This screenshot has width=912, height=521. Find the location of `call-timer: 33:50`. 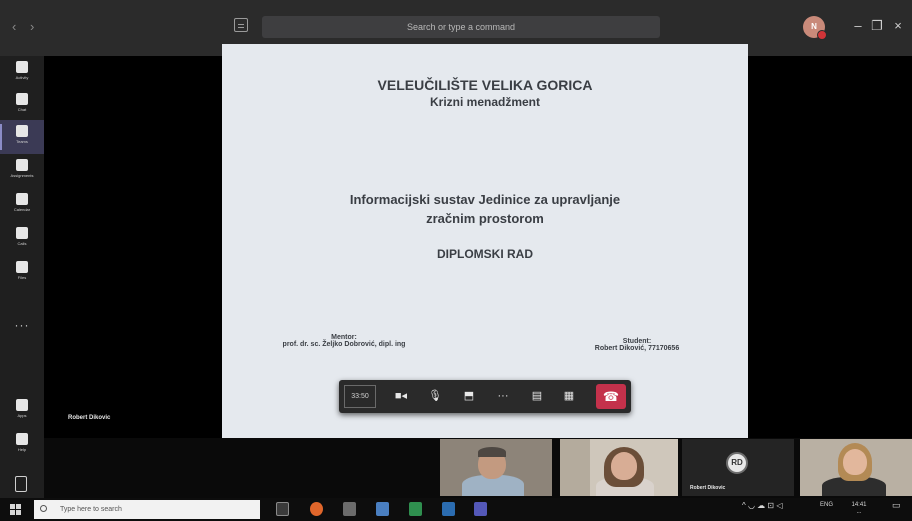

call-timer: 33:50 is located at coordinates (360, 396).